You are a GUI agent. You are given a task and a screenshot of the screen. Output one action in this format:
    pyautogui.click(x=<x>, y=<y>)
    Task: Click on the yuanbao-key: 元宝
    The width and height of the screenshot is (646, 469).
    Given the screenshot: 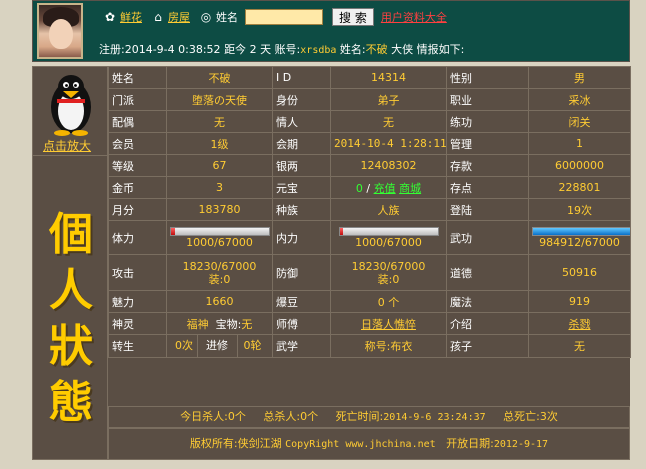 What is the action you would take?
    pyautogui.click(x=301, y=187)
    